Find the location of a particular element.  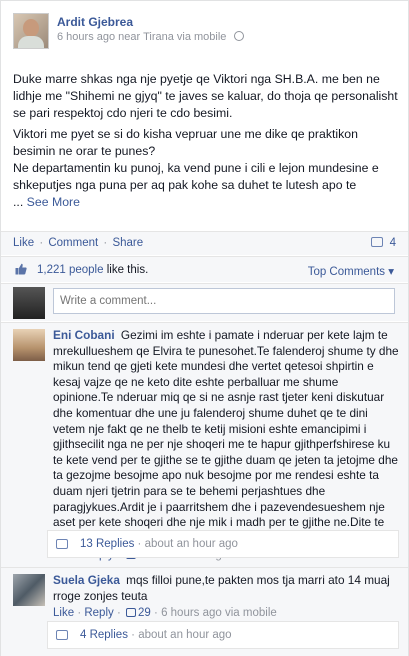

post-actions-bar: Like · Comment · Share 4 is located at coordinates (204, 243).